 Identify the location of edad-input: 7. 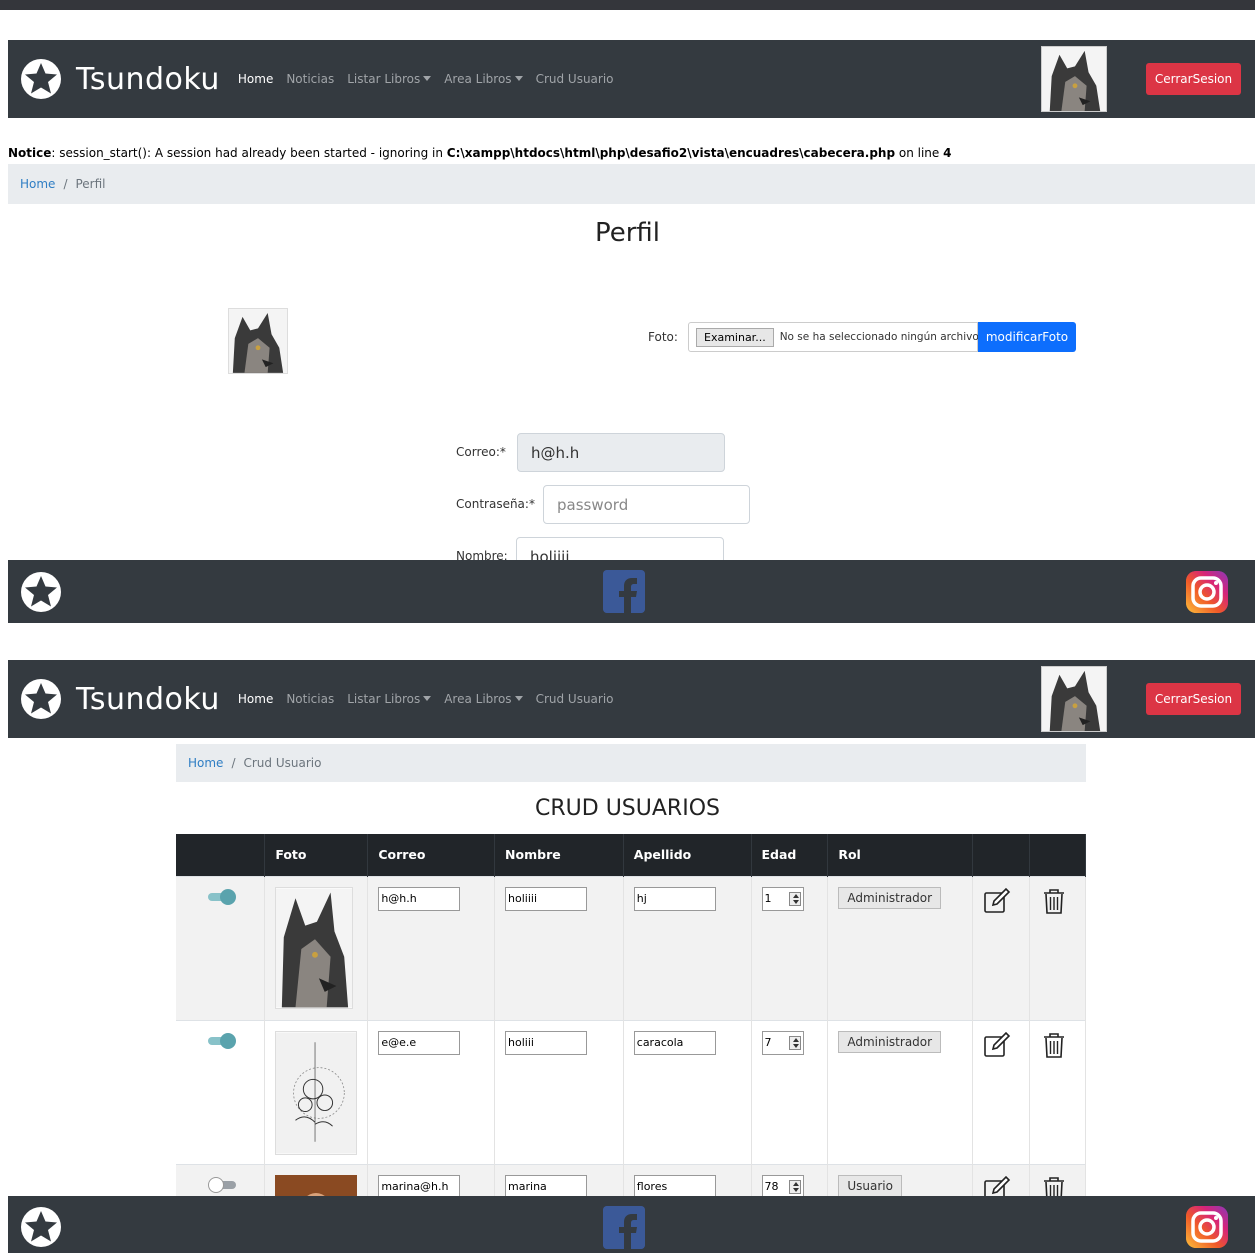
(782, 1042).